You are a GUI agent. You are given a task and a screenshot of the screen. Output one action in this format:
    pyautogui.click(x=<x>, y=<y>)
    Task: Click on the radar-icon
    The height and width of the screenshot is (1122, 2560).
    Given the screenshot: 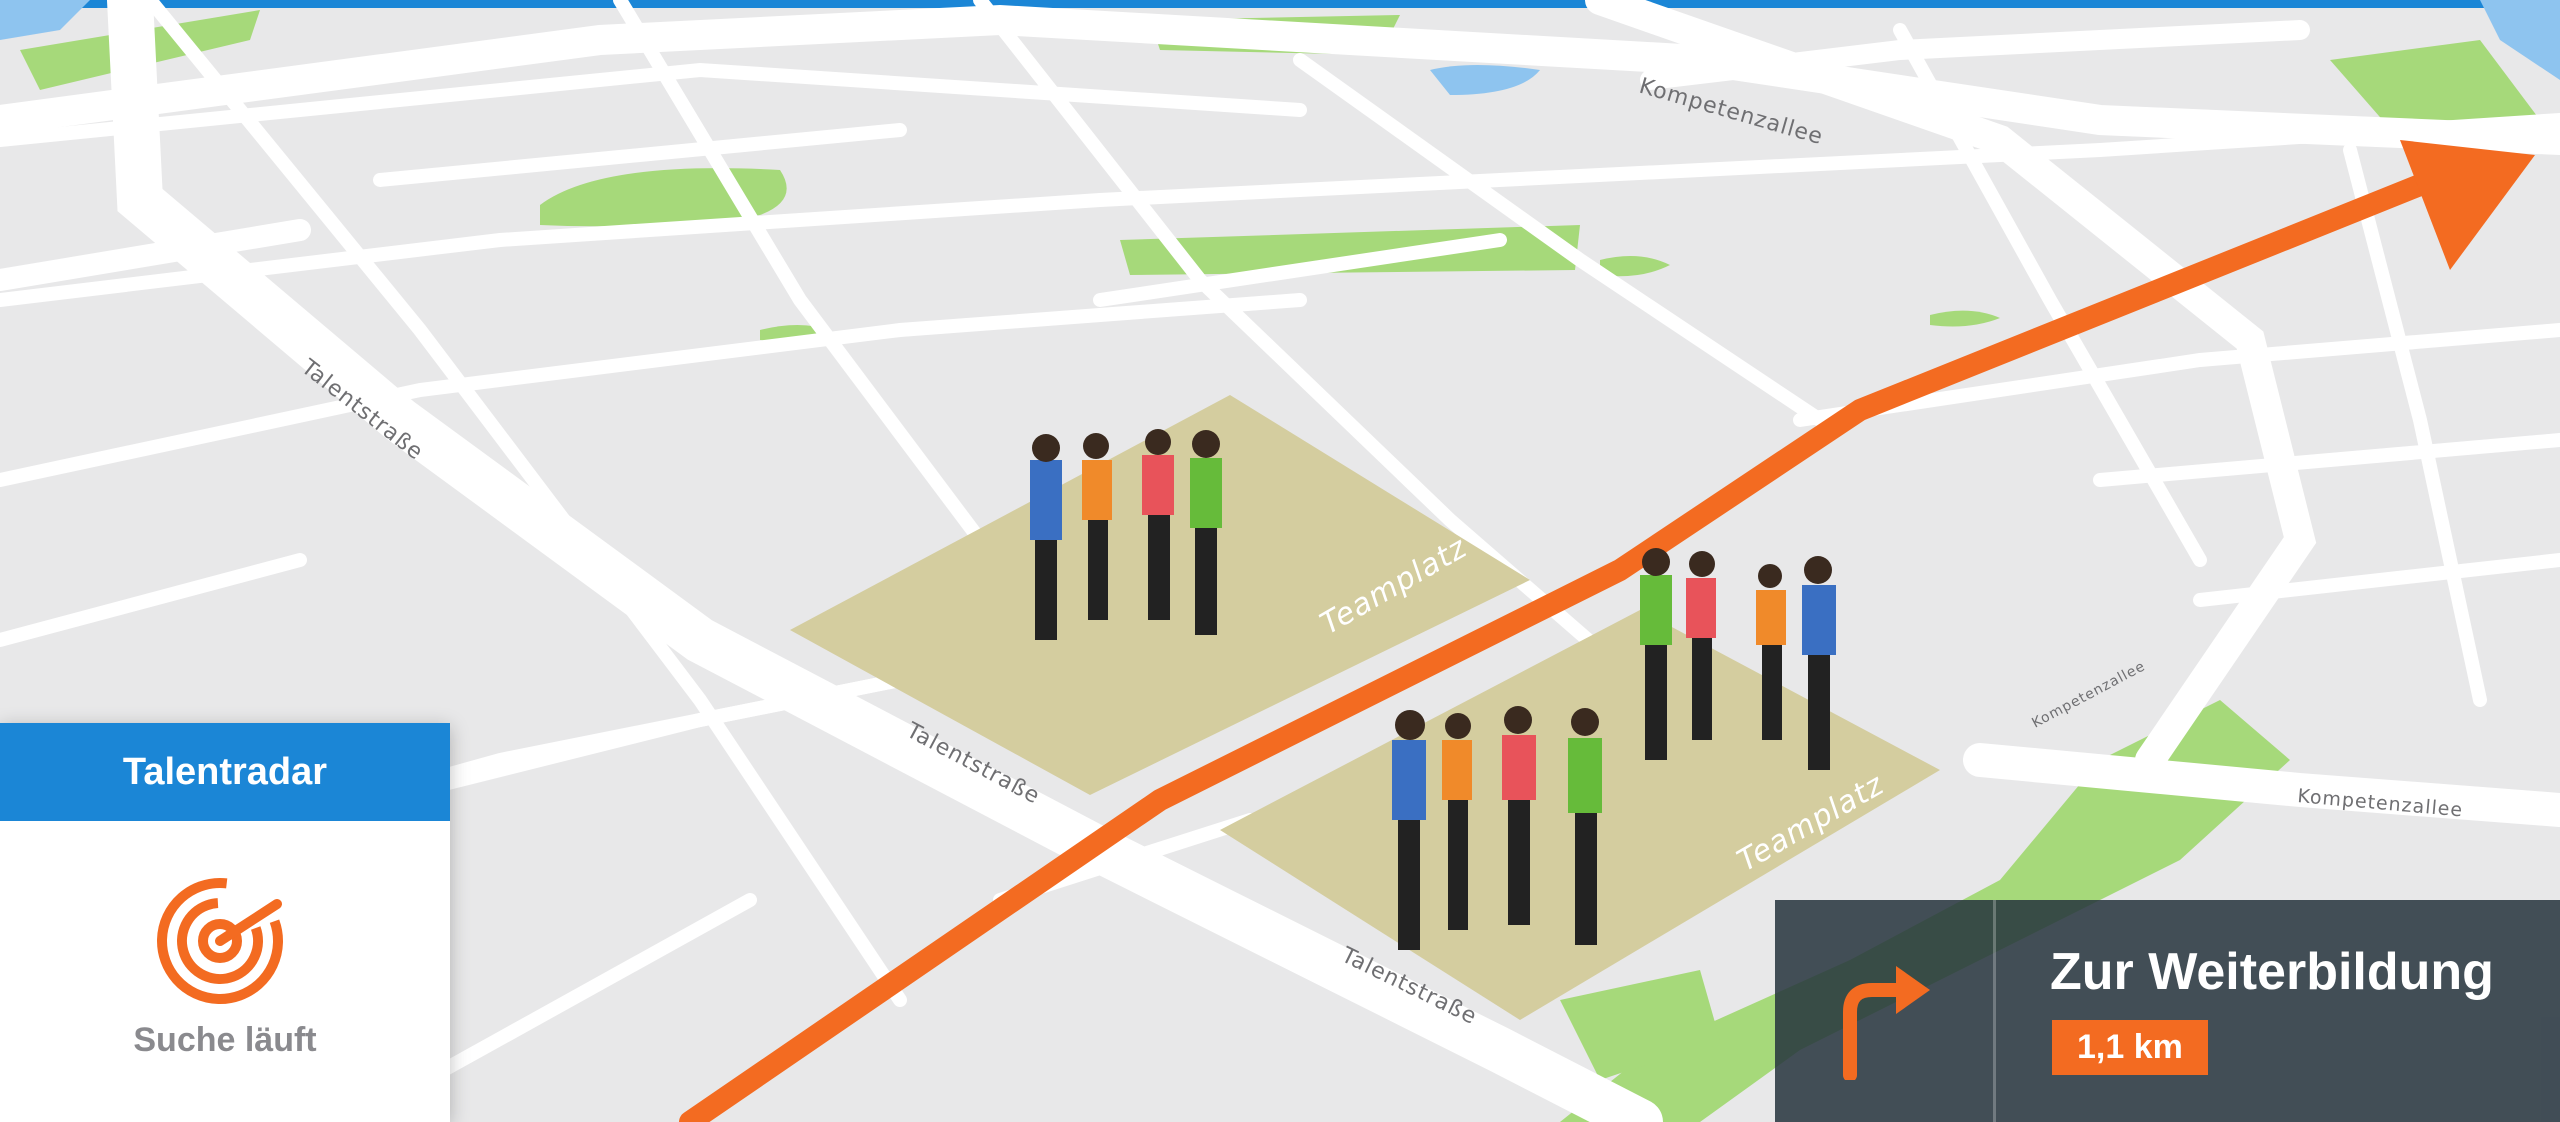 What is the action you would take?
    pyautogui.click(x=220, y=941)
    